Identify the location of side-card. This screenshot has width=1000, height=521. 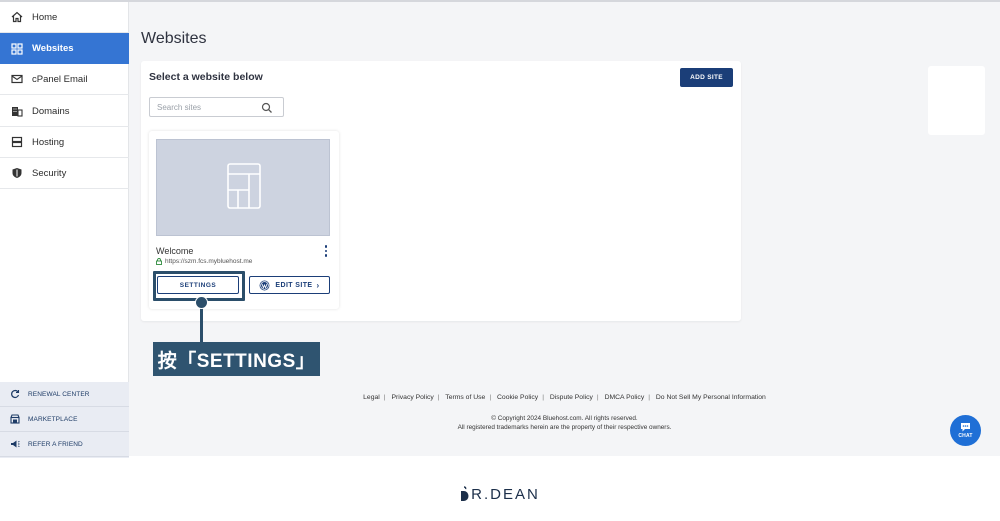
(956, 100).